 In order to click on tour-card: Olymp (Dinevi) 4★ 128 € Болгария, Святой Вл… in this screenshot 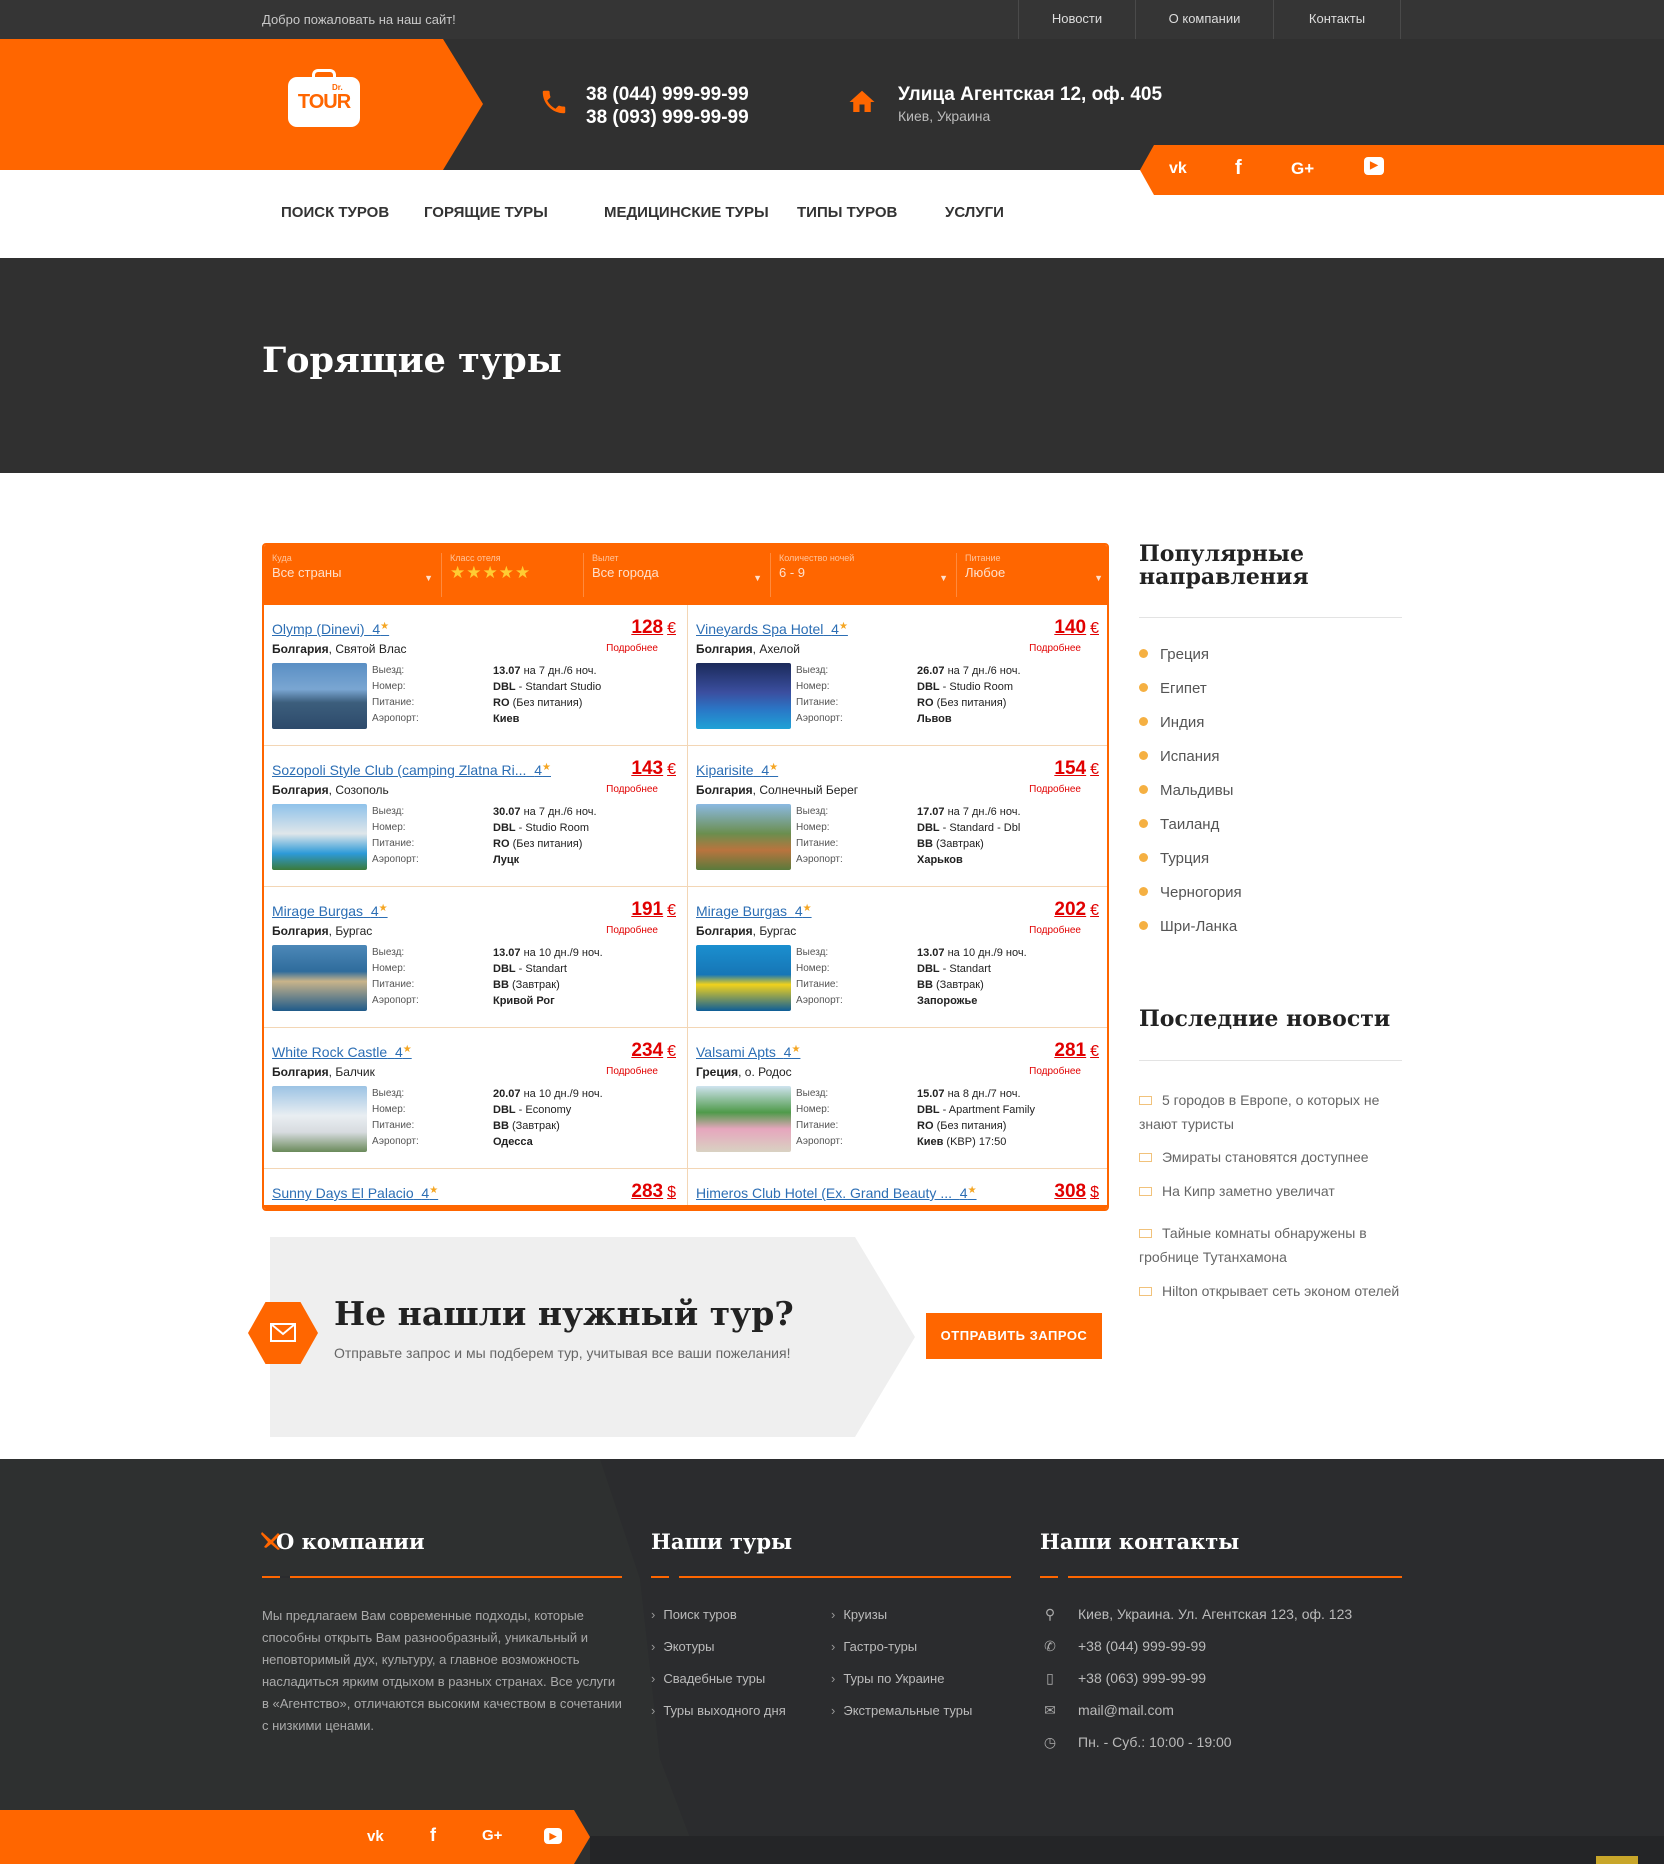, I will do `click(476, 675)`.